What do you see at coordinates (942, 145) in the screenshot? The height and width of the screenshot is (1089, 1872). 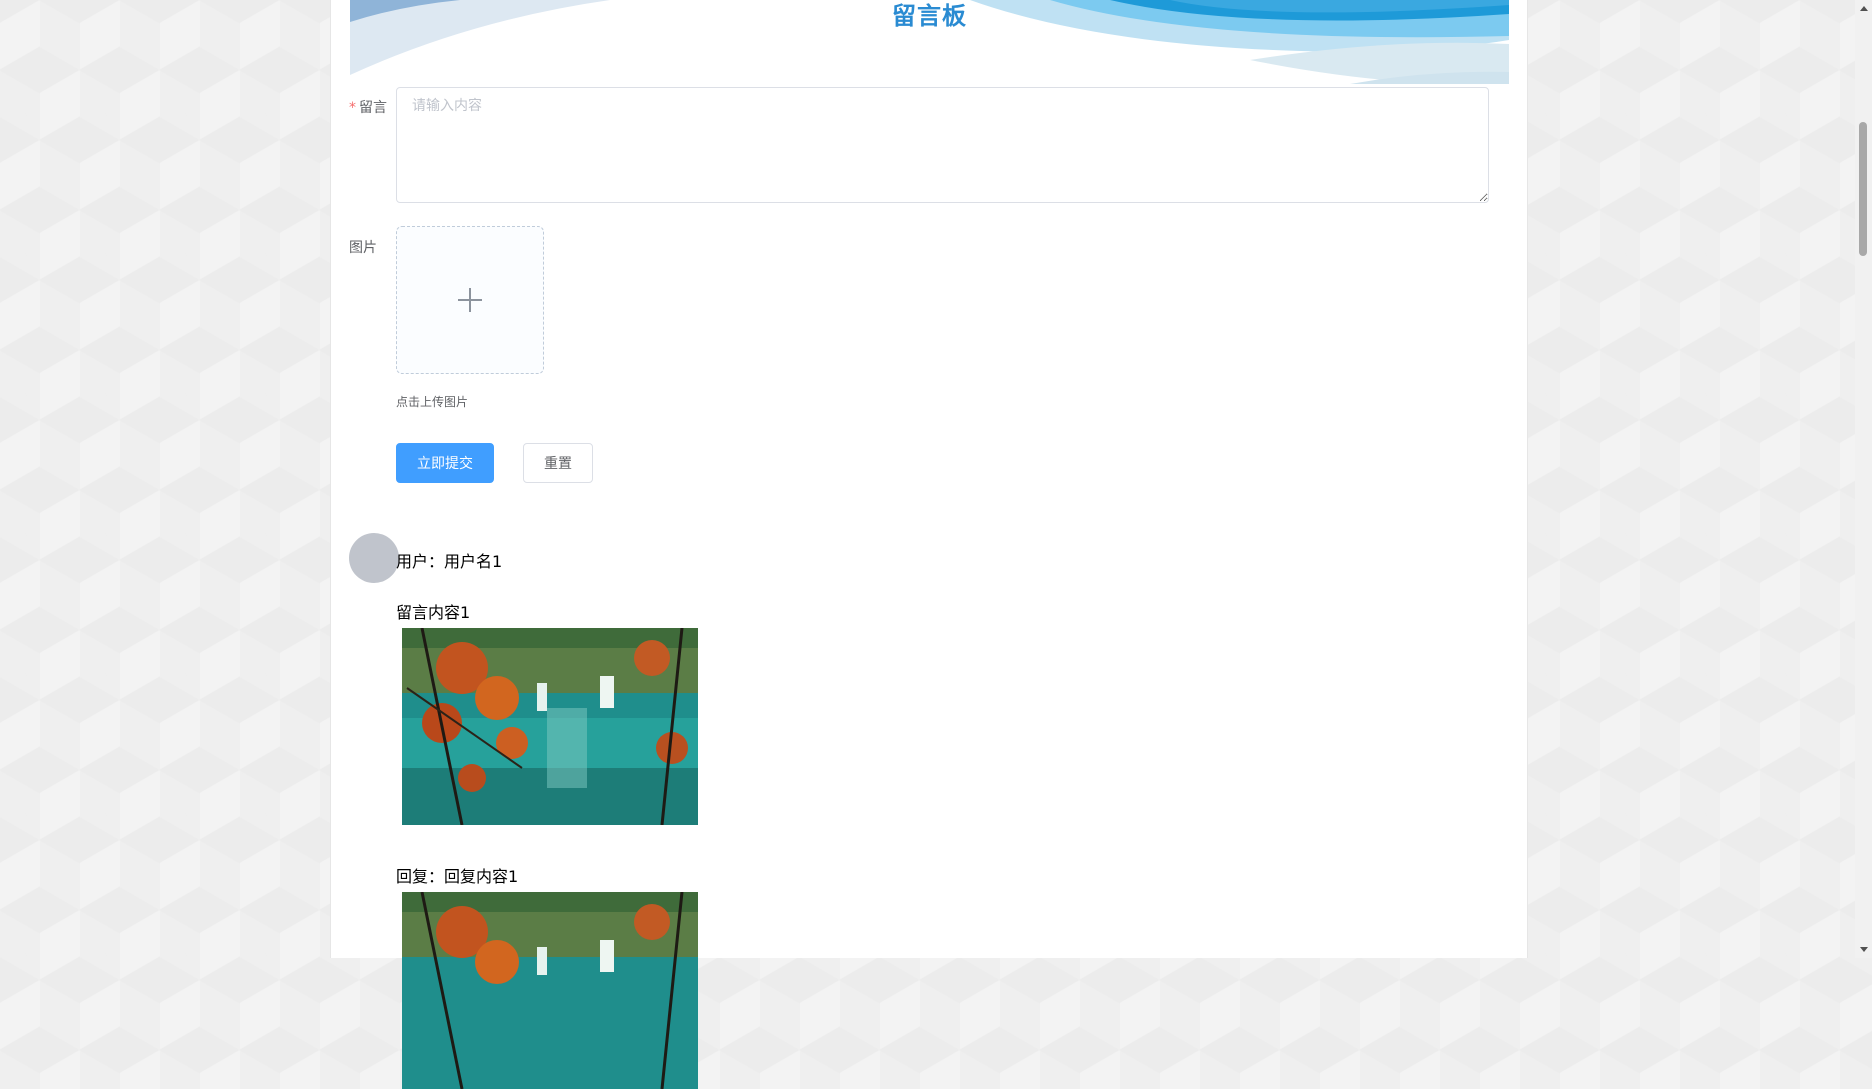 I see `message-textarea` at bounding box center [942, 145].